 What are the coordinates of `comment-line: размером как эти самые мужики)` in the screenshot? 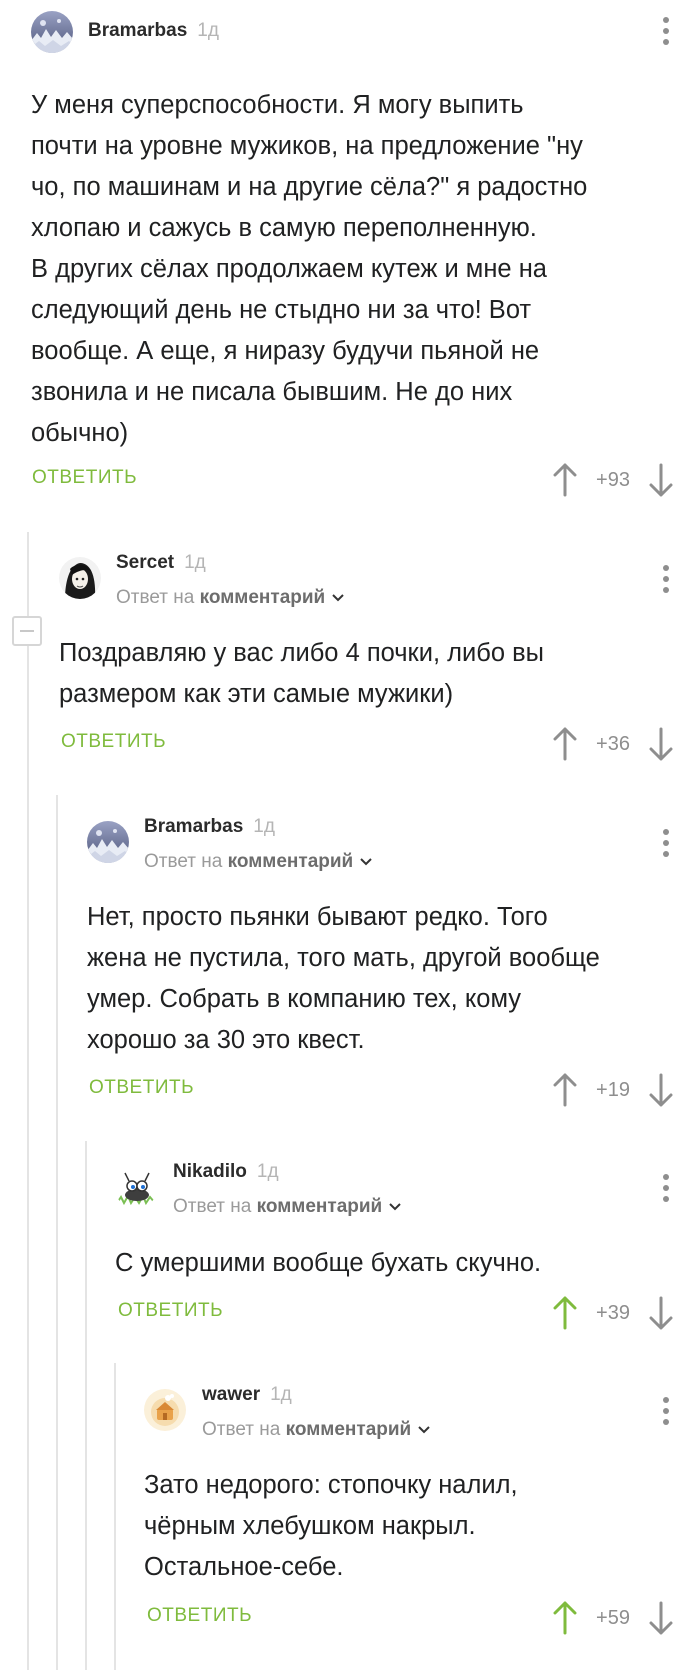 It's located at (256, 694).